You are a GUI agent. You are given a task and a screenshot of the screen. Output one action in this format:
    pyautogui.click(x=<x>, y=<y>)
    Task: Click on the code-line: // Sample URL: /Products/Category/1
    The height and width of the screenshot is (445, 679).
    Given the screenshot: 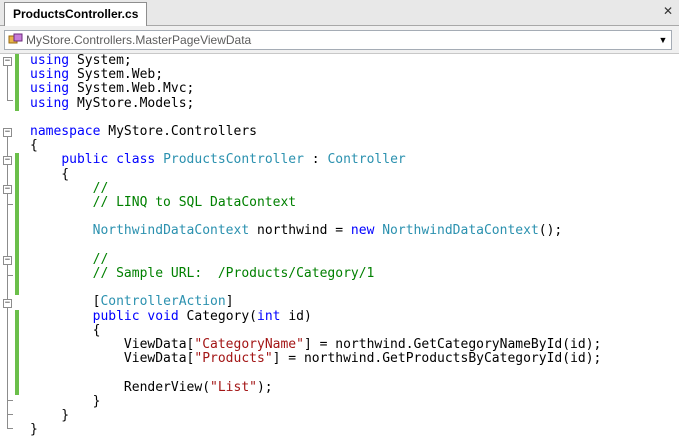 What is the action you would take?
    pyautogui.click(x=202, y=274)
    